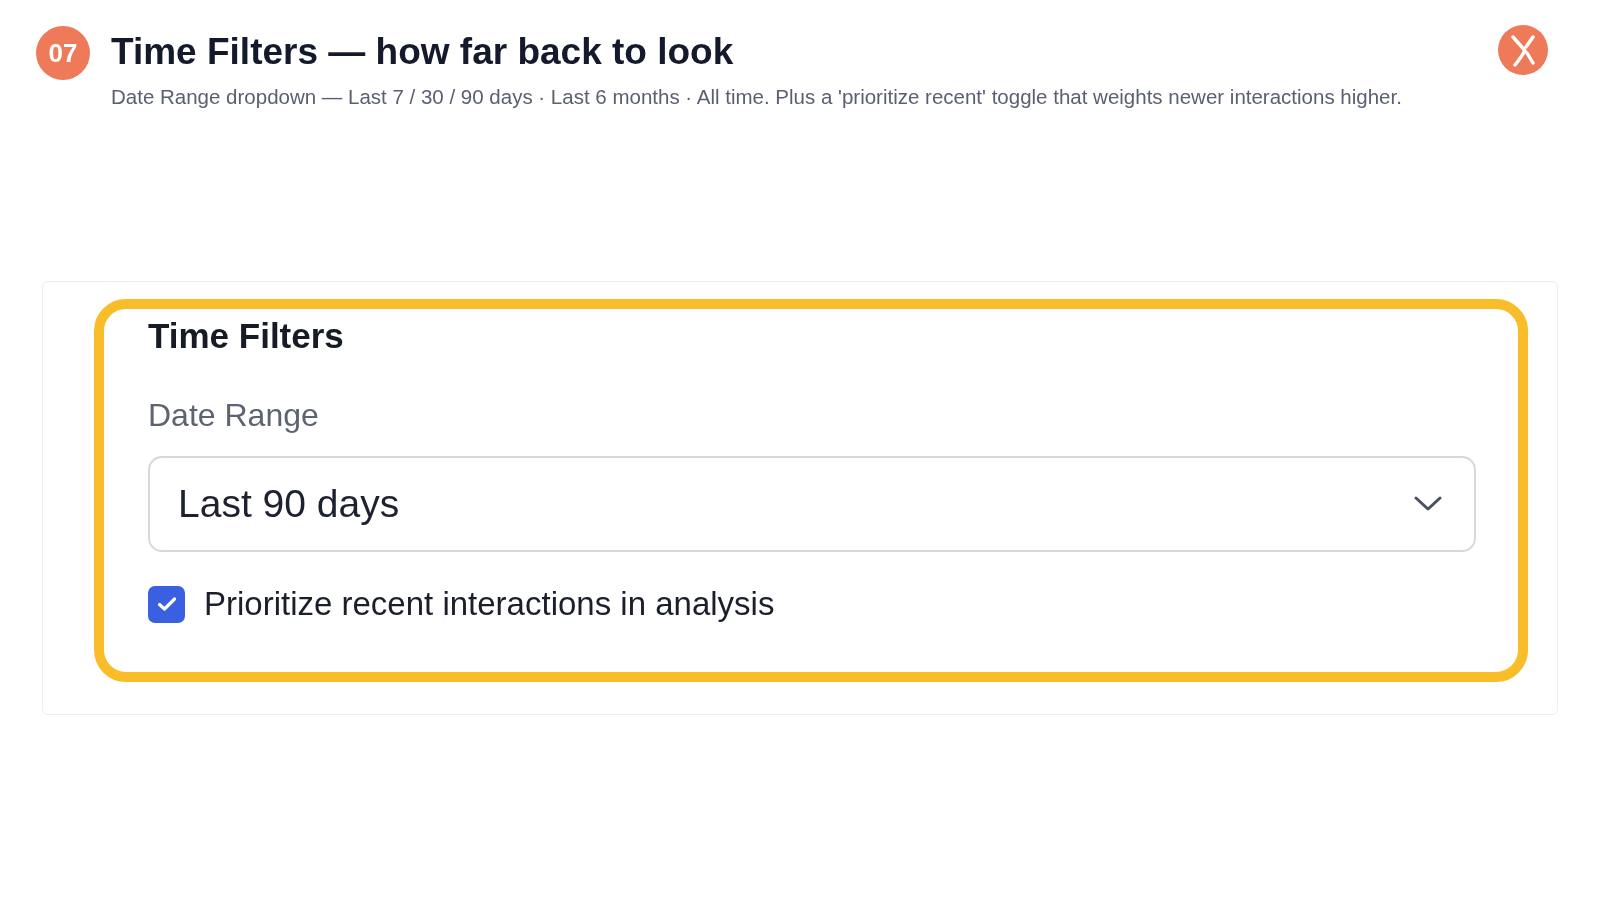  I want to click on logo-icon, so click(1523, 50).